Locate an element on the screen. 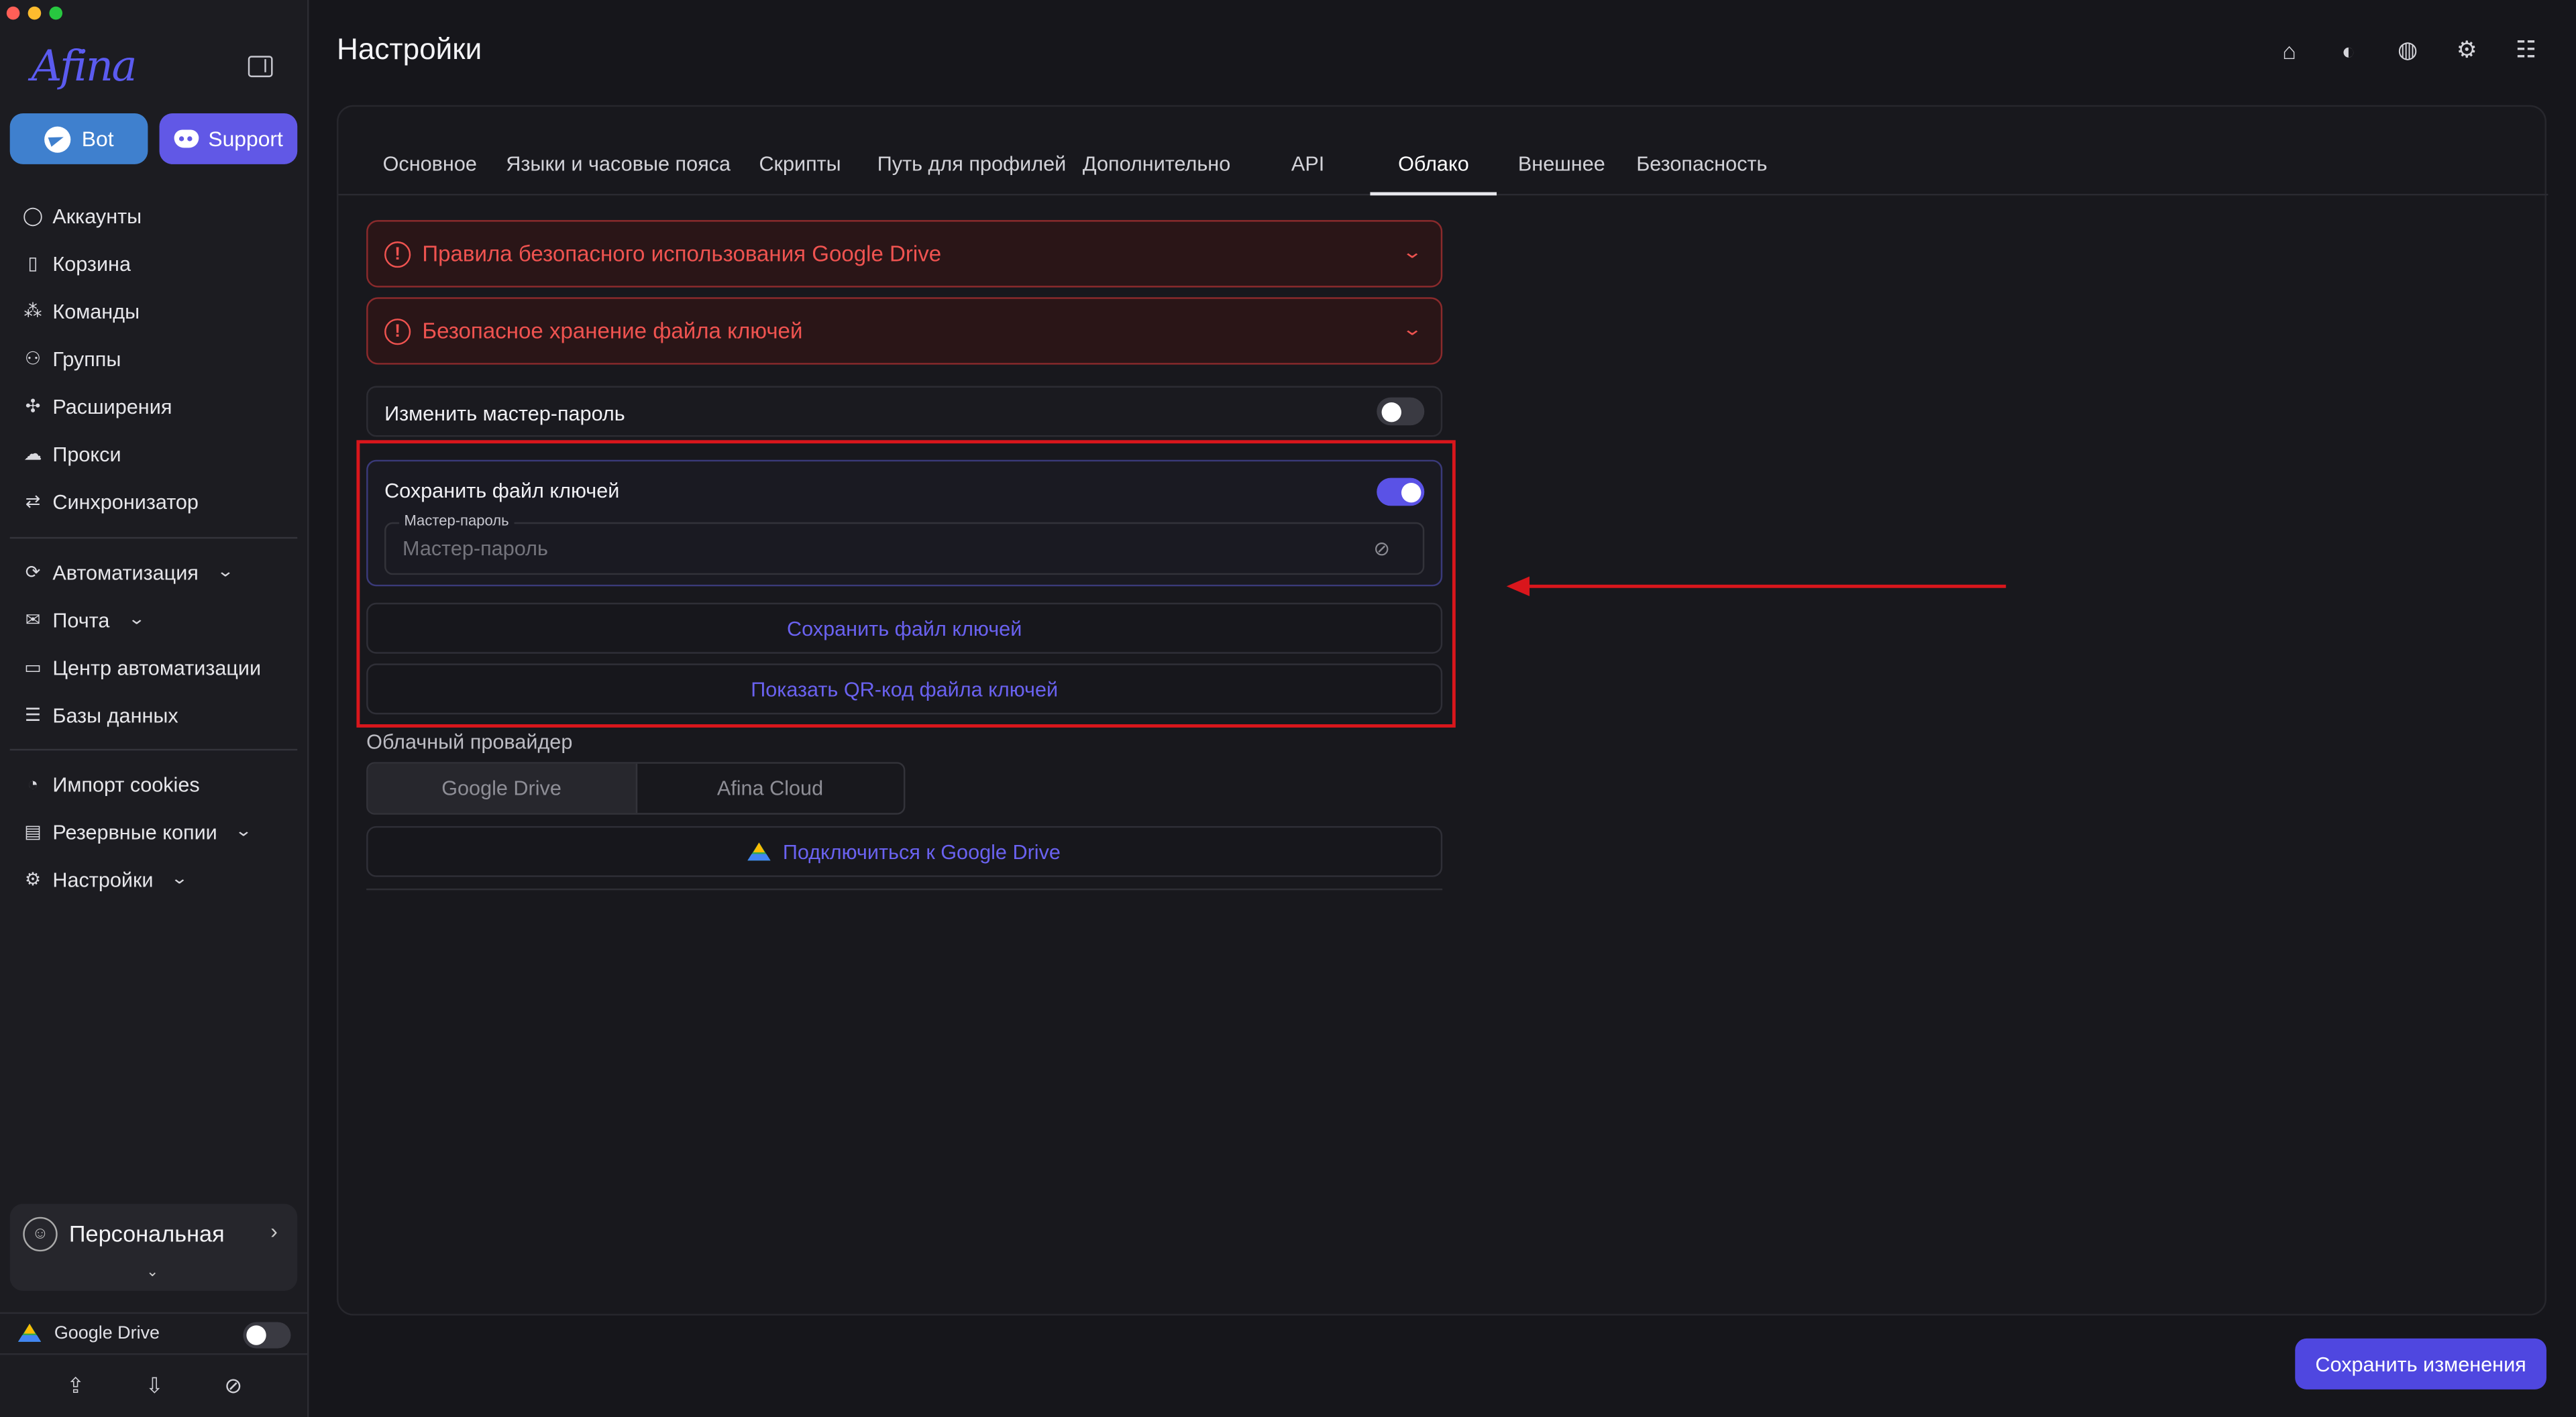  user-circle-icon: ◯ is located at coordinates (33, 217).